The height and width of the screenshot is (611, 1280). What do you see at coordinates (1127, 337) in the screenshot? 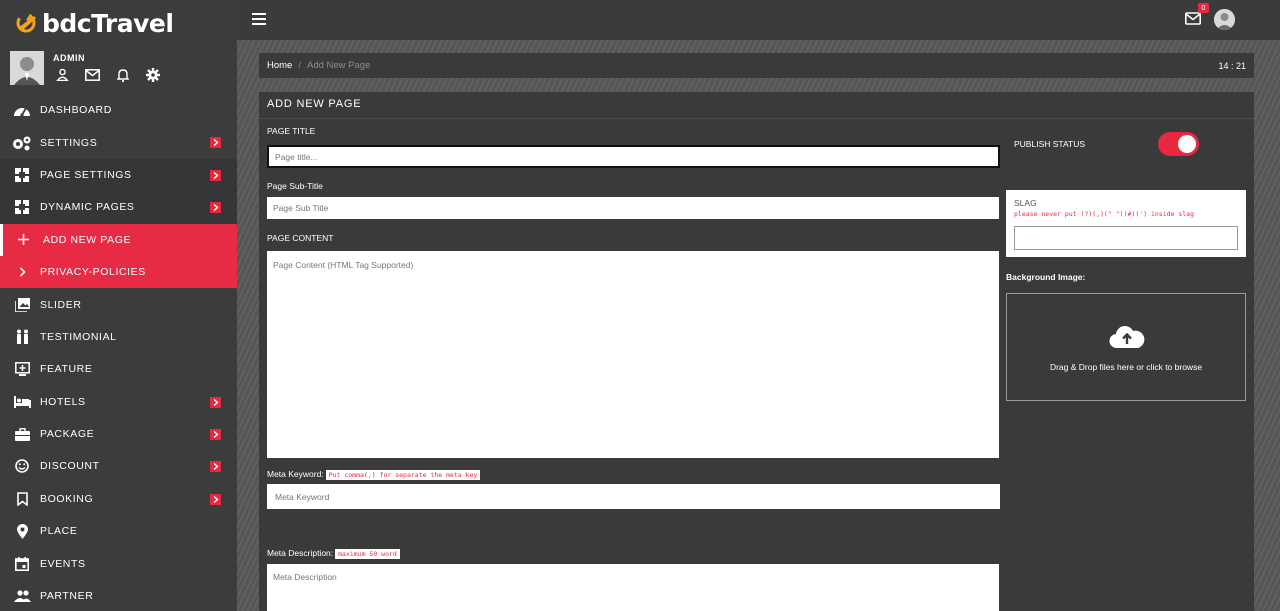
I see `cloud-upload-icon` at bounding box center [1127, 337].